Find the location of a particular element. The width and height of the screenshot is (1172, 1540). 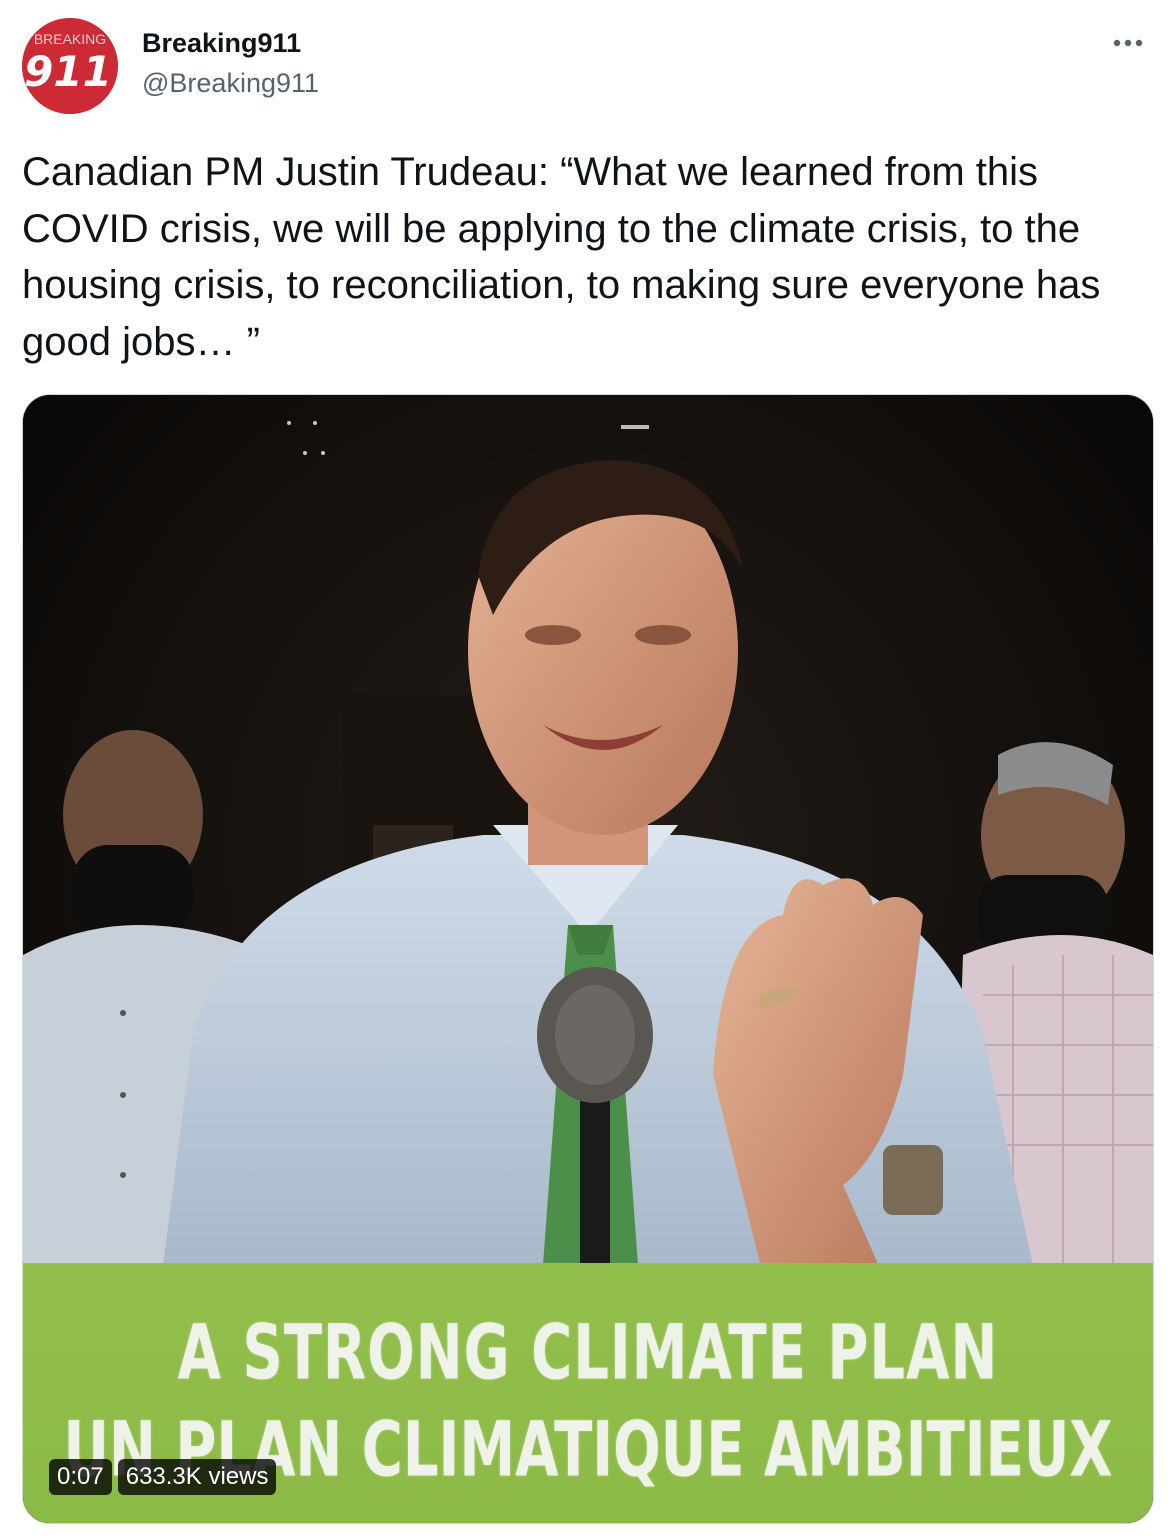

video-overlay: 0:07 633.3K views is located at coordinates (163, 1477).